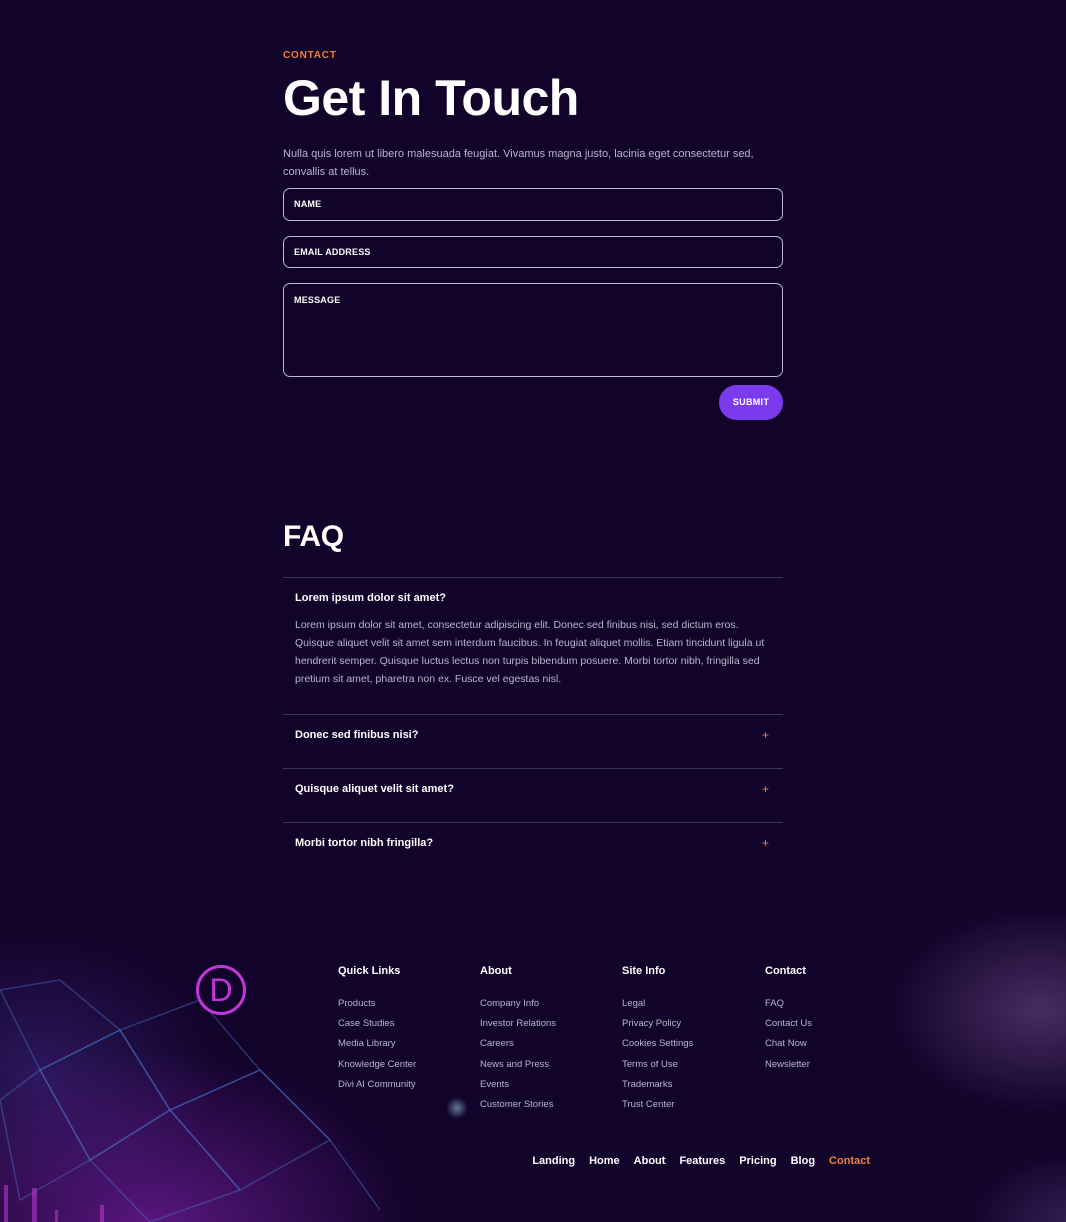 Image resolution: width=1066 pixels, height=1222 pixels. Describe the element at coordinates (533, 735) in the screenshot. I see `faq-question: Donec sed finibus nisi?` at that location.